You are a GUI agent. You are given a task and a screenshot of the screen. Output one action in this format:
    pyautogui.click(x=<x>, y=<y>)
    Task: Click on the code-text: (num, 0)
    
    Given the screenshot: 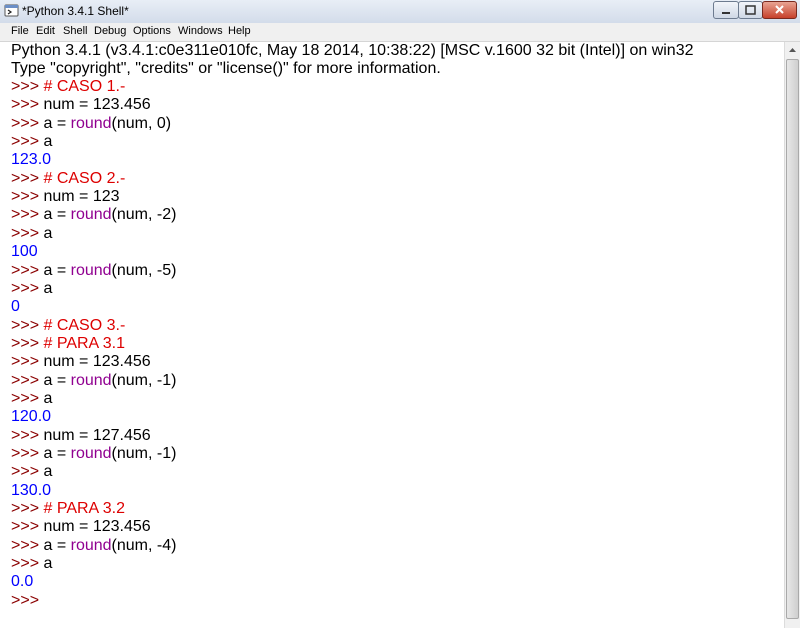 What is the action you would take?
    pyautogui.click(x=141, y=123)
    